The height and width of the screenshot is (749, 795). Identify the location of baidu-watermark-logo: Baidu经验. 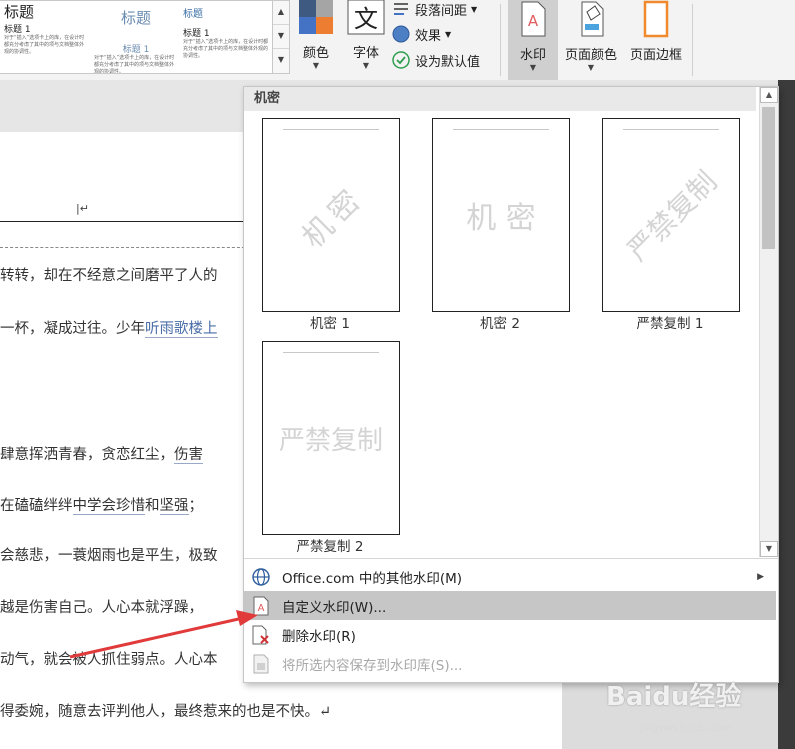
(674, 697).